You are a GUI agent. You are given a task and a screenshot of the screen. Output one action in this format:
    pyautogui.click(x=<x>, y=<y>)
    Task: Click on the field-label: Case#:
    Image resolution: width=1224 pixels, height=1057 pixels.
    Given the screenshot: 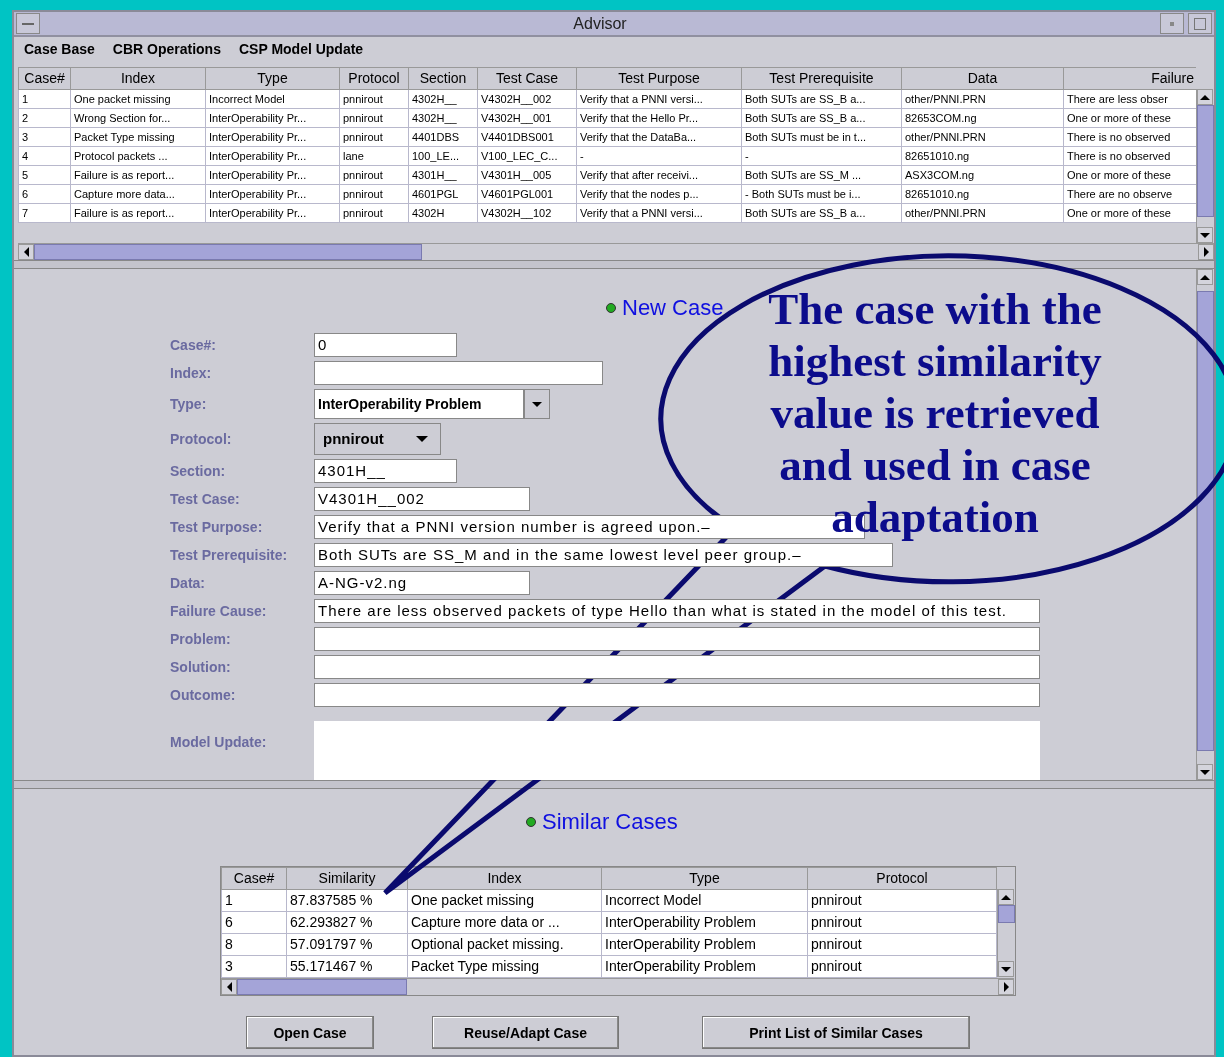 What is the action you would take?
    pyautogui.click(x=193, y=345)
    